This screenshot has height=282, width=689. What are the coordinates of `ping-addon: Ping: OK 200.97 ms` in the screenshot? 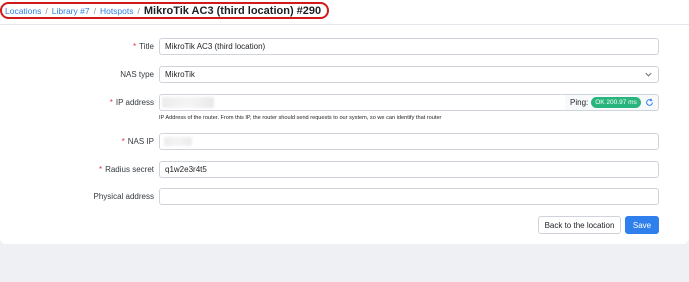 It's located at (612, 102).